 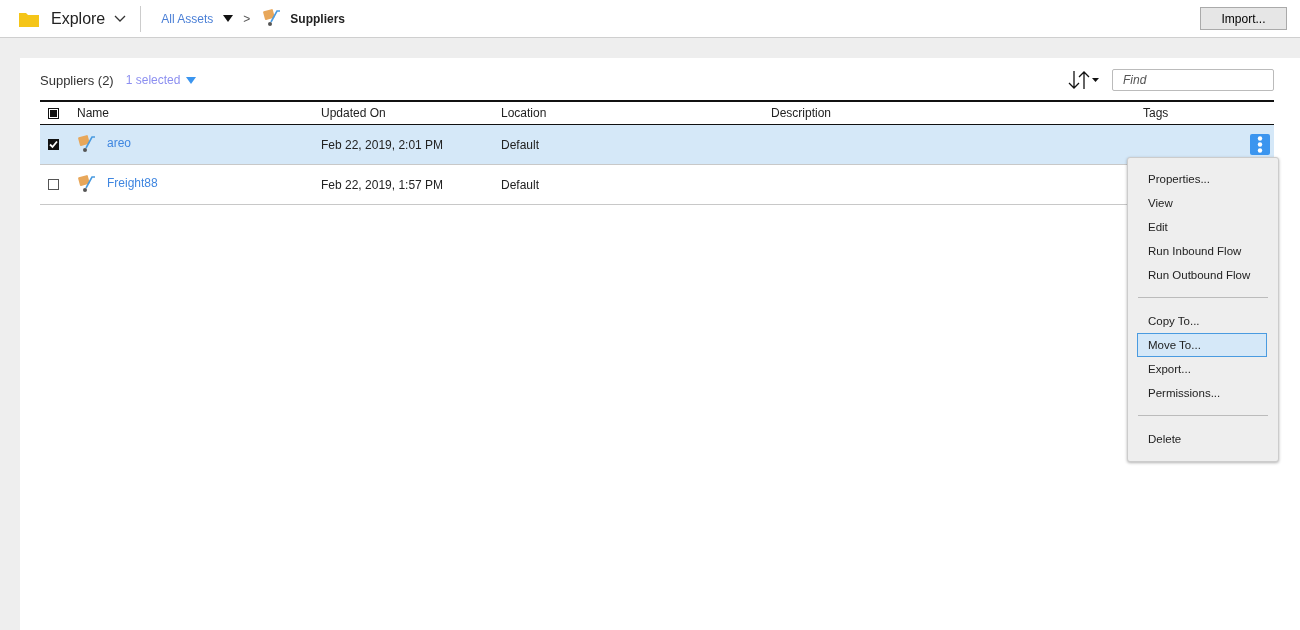 What do you see at coordinates (1084, 80) in the screenshot?
I see `sort-icon` at bounding box center [1084, 80].